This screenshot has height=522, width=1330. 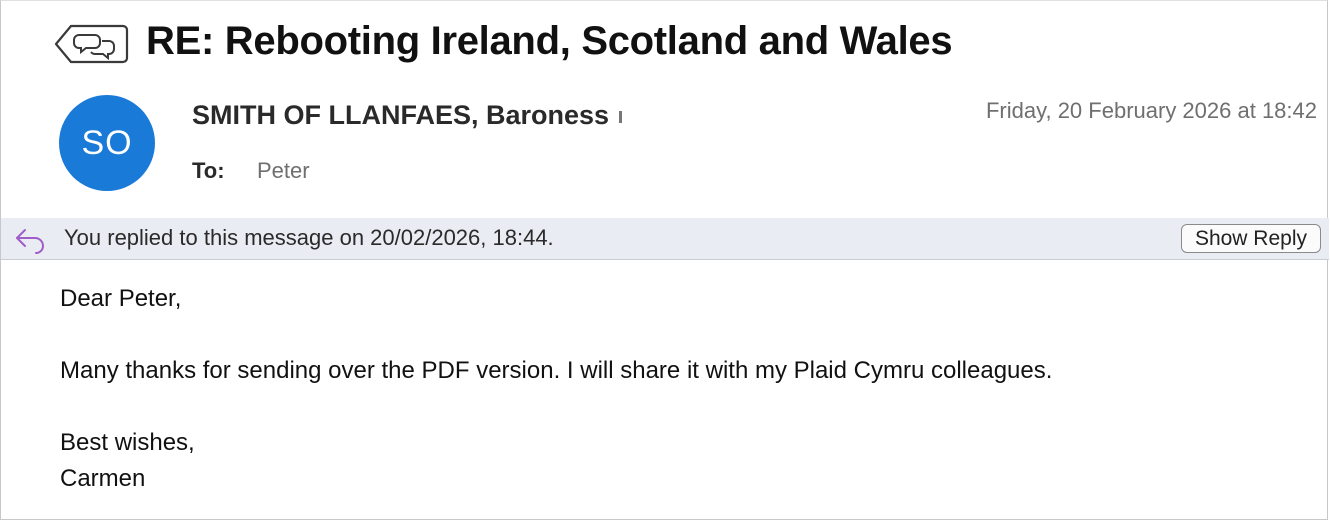 What do you see at coordinates (621, 116) in the screenshot?
I see `sender-overflow-marker` at bounding box center [621, 116].